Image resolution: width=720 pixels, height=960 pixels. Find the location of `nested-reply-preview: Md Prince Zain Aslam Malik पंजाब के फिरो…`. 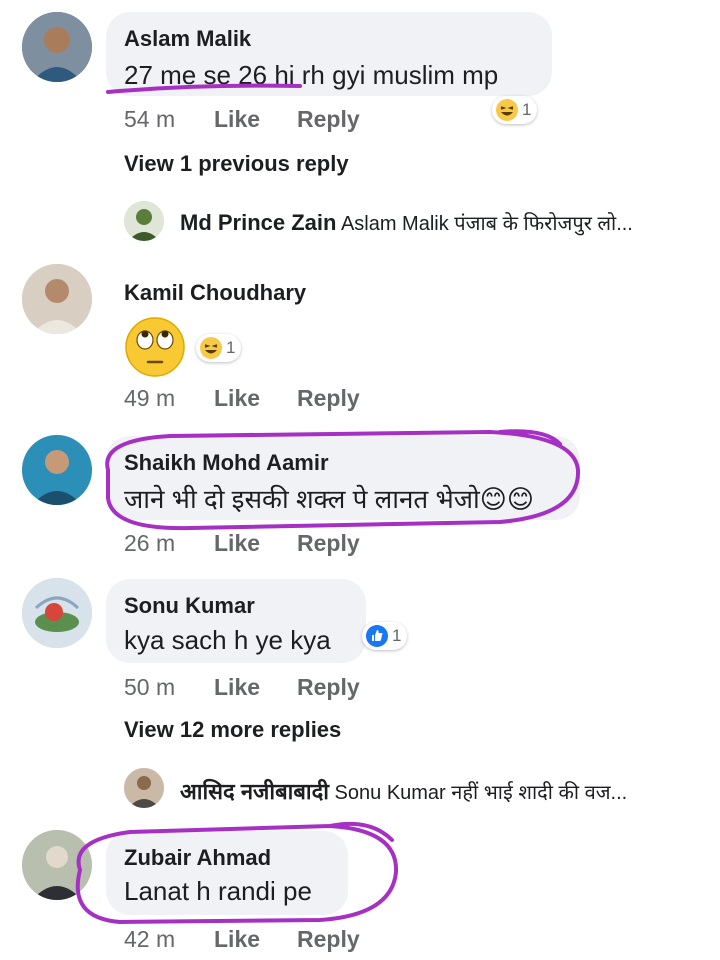

nested-reply-preview: Md Prince Zain Aslam Malik पंजाब के फिरो… is located at coordinates (406, 222).